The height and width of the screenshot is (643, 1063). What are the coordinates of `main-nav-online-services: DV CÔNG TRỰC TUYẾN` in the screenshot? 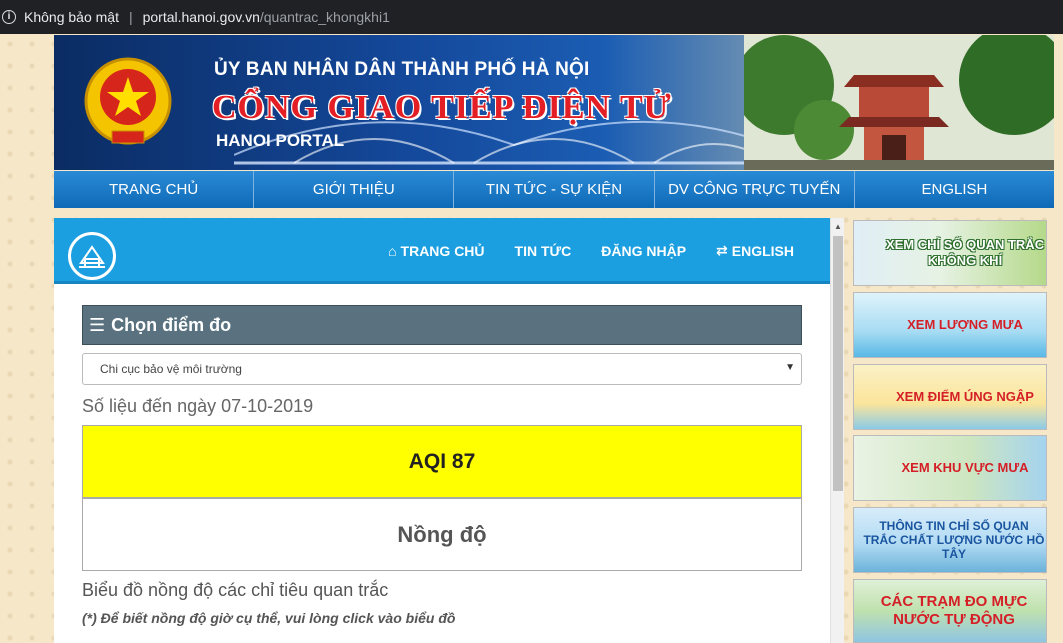 It's located at (754, 189).